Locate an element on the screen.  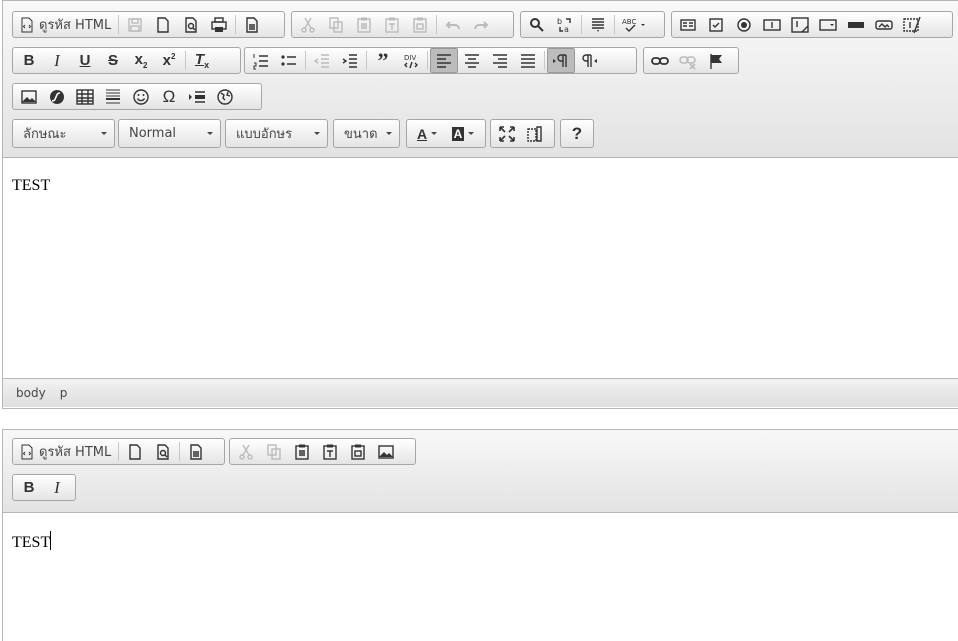
text-color-button: A is located at coordinates (427, 133).